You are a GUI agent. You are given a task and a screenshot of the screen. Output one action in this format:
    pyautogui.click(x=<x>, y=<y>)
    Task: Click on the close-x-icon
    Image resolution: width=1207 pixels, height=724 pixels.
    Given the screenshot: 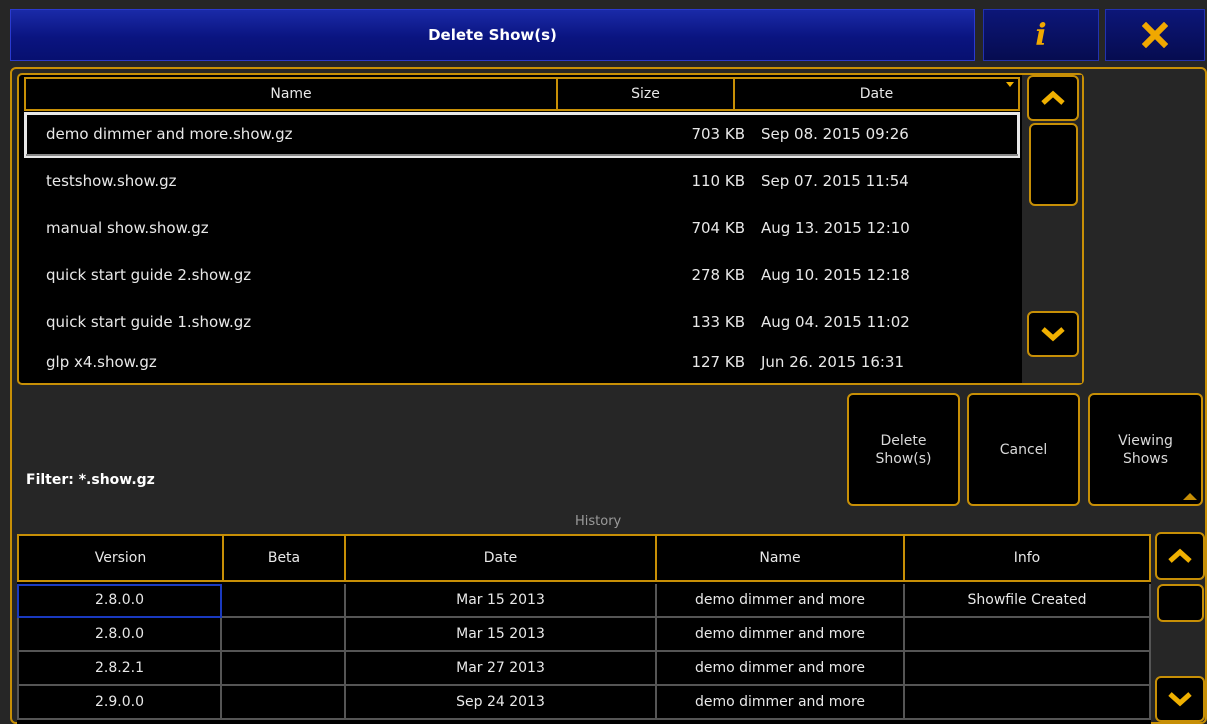 What is the action you would take?
    pyautogui.click(x=1155, y=35)
    